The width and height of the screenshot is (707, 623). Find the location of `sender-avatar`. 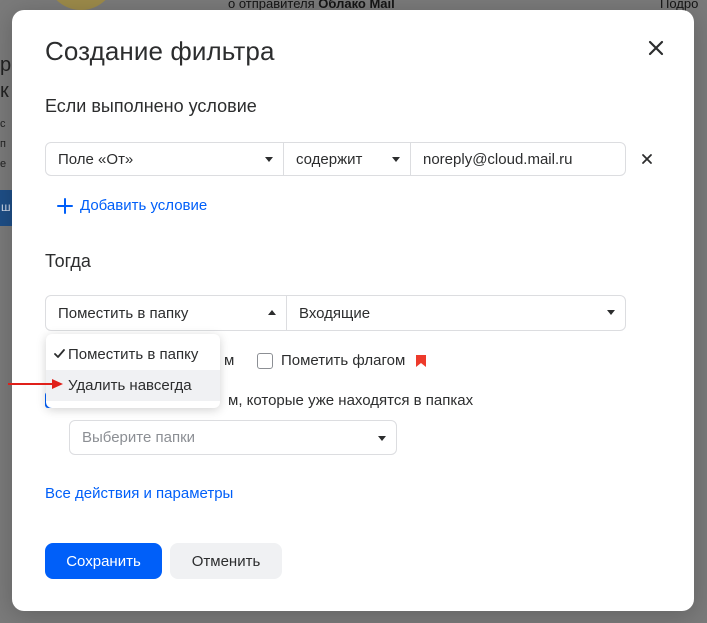

sender-avatar is located at coordinates (81, 5).